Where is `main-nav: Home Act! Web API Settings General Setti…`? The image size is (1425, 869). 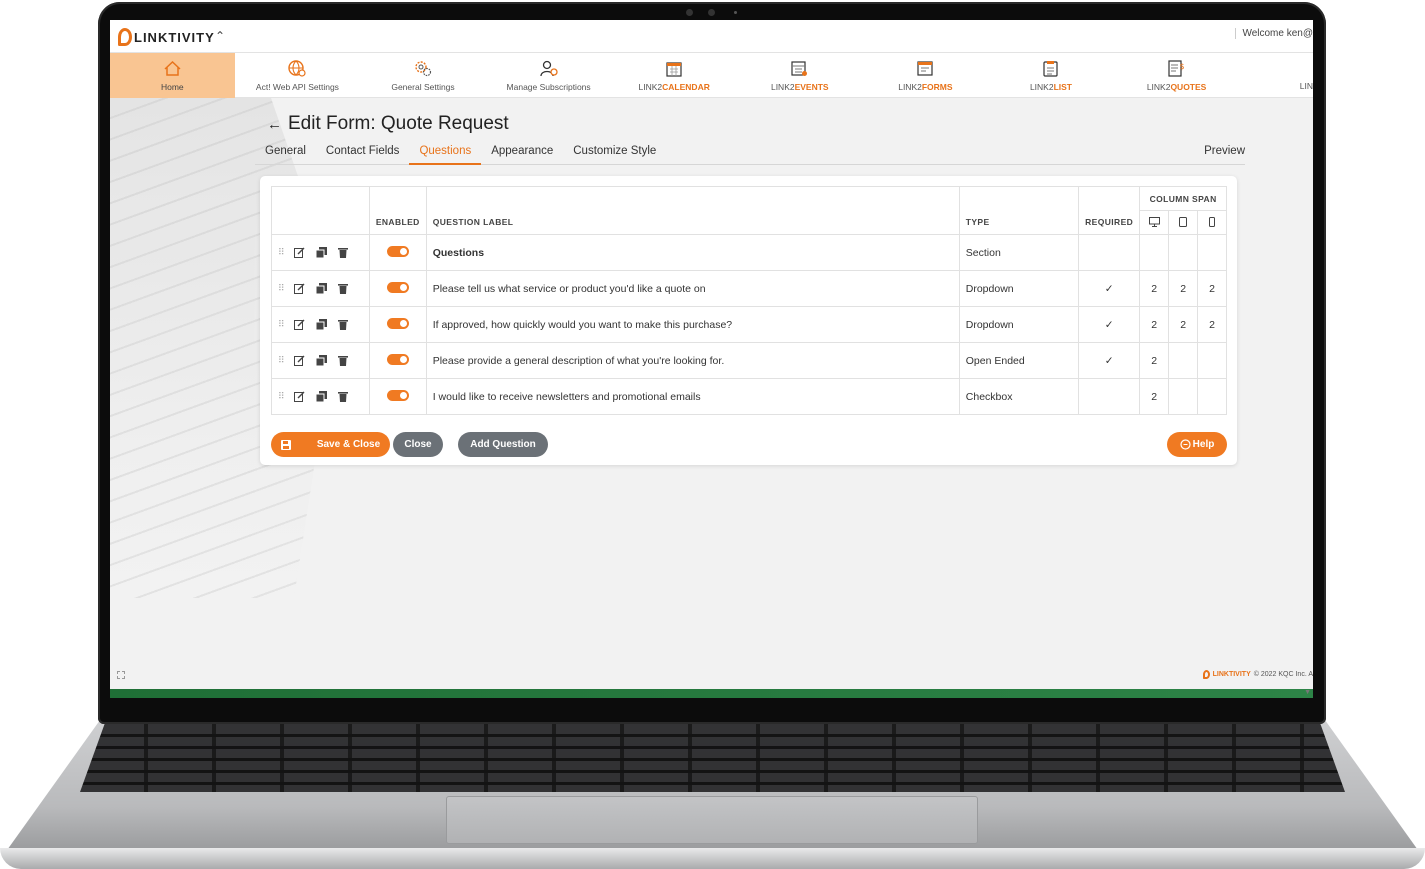 main-nav: Home Act! Web API Settings General Setti… is located at coordinates (711, 75).